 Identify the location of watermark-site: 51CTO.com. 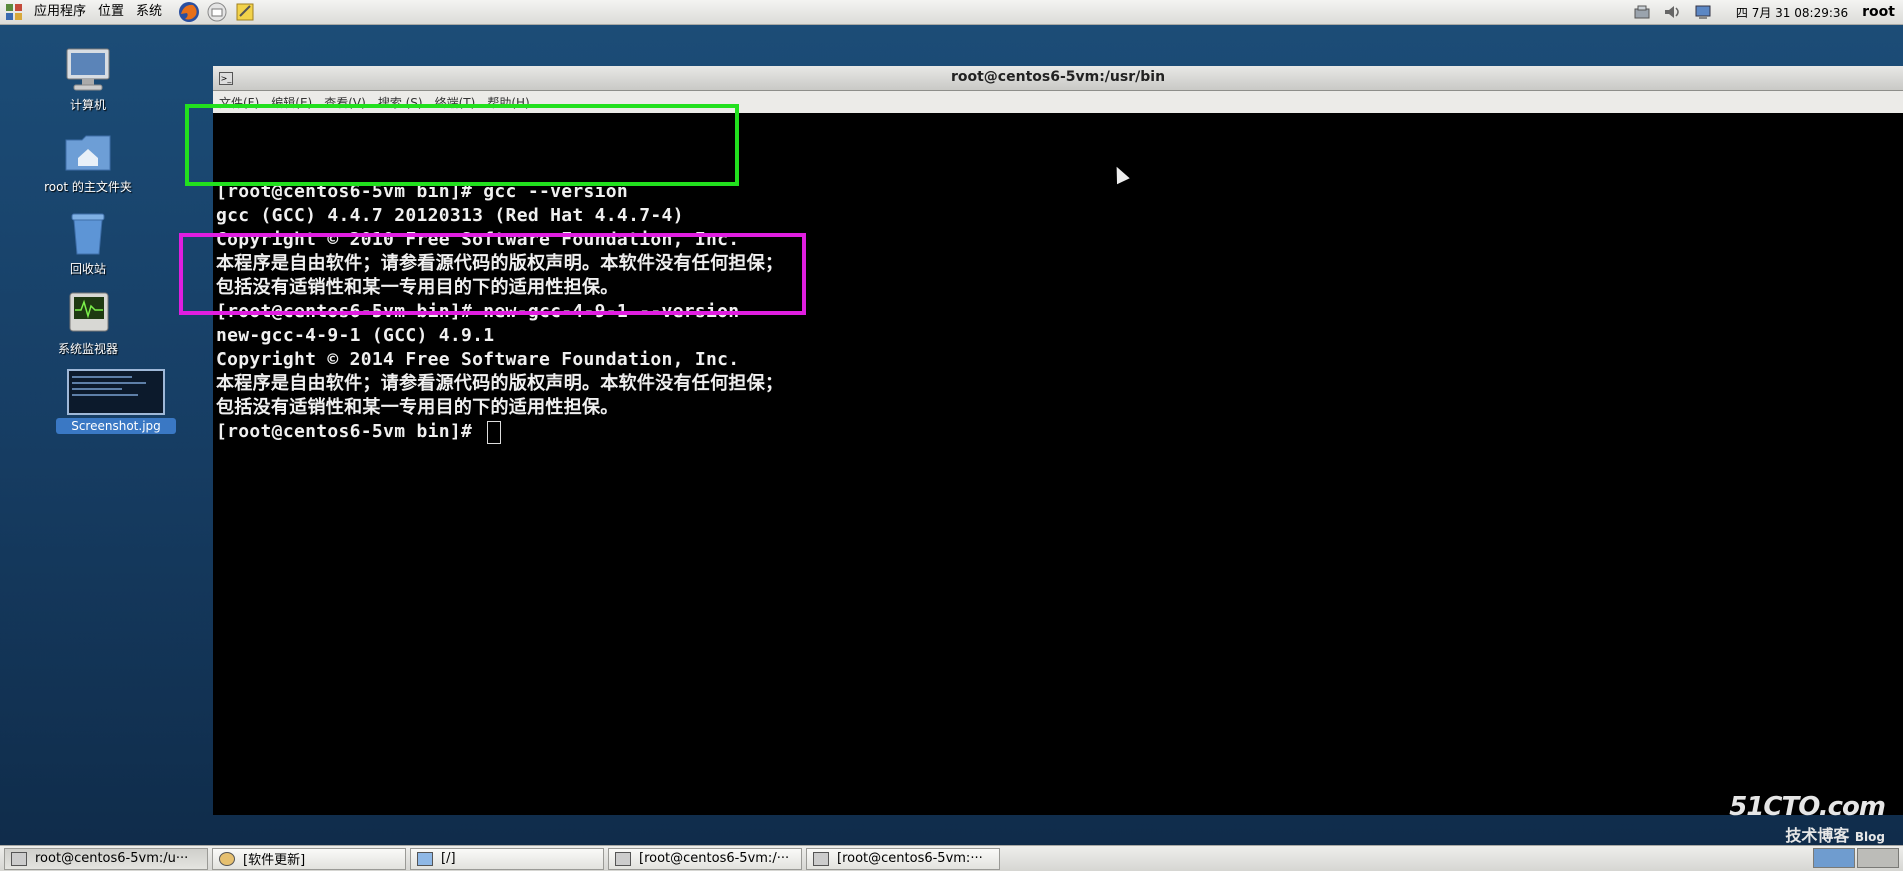
(1807, 807).